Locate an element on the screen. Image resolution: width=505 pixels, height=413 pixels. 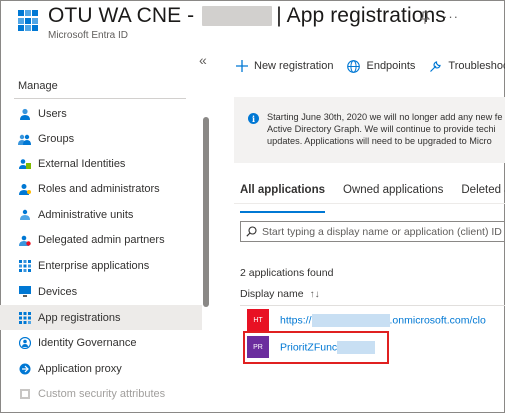
more-options-icon: ··· is located at coordinates (451, 16).